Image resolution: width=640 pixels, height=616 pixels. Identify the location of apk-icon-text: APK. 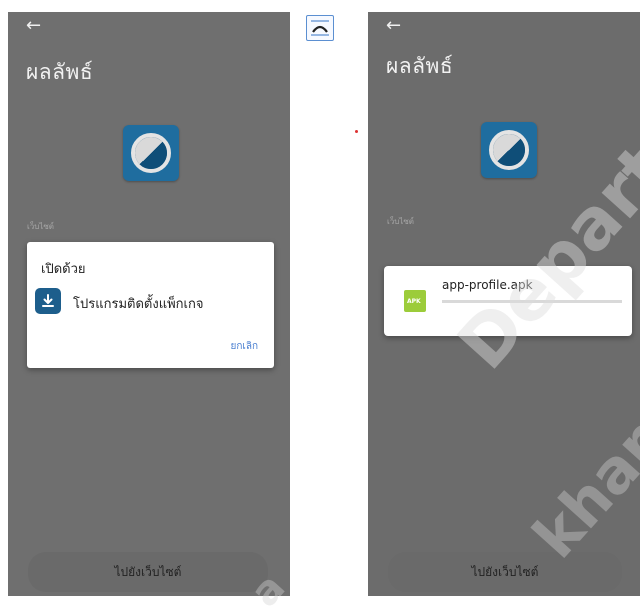
(414, 301).